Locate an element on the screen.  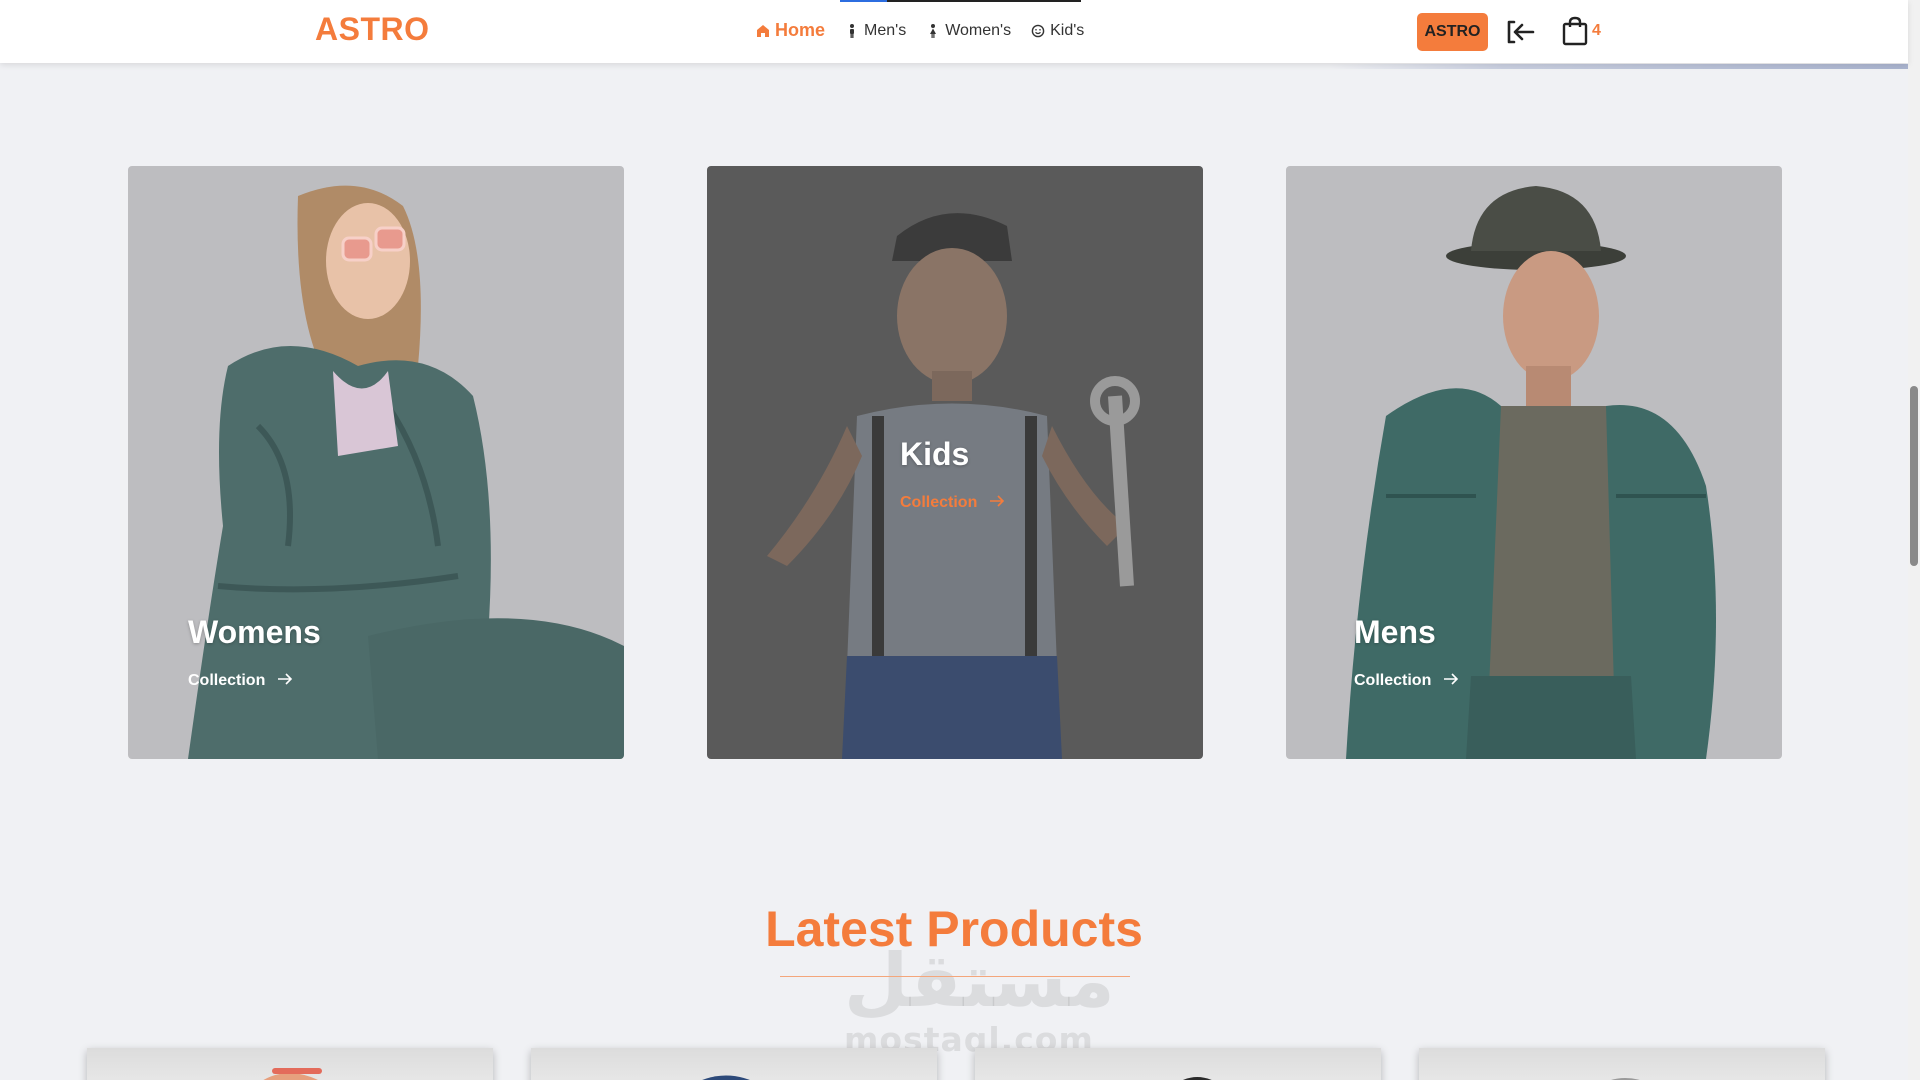
cart-button: 4 is located at coordinates (1581, 33).